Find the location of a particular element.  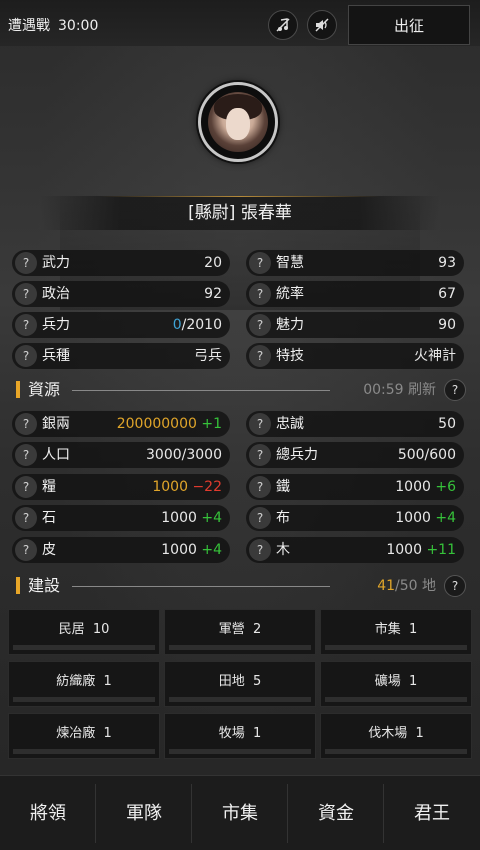

resource-row: ? 糧 1000 −22 is located at coordinates (121, 487).